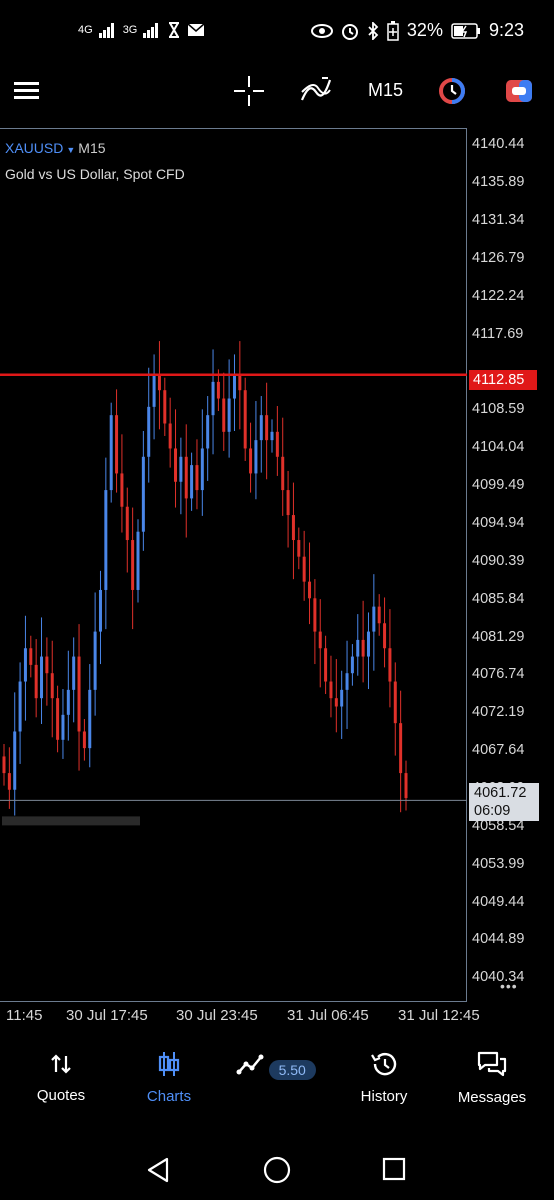 This screenshot has width=554, height=1200. Describe the element at coordinates (498, 636) in the screenshot. I see `price-axis-label: 4081.29` at that location.